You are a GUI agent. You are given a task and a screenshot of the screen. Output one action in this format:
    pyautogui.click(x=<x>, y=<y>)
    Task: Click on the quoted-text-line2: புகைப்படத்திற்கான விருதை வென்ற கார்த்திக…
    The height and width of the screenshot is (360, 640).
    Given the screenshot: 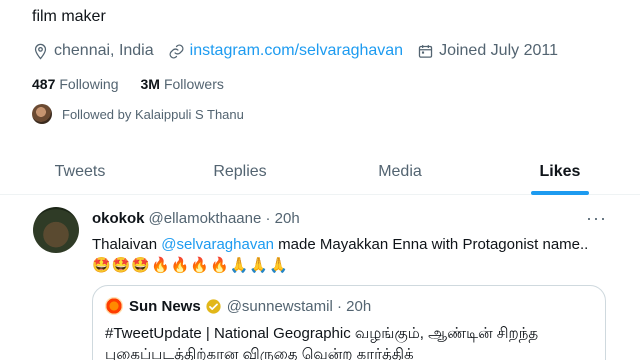 What is the action you would take?
    pyautogui.click(x=259, y=353)
    